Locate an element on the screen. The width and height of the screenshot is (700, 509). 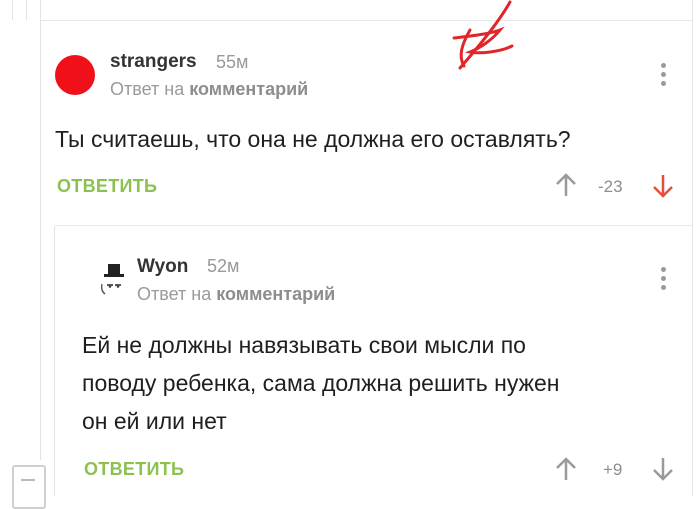
avatar-hat-face-icon is located at coordinates (114, 280).